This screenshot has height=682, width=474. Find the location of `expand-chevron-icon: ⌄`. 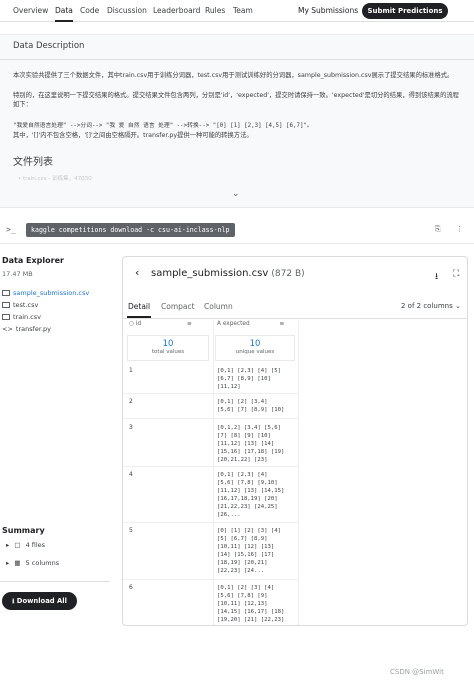

expand-chevron-icon: ⌄ is located at coordinates (236, 194).